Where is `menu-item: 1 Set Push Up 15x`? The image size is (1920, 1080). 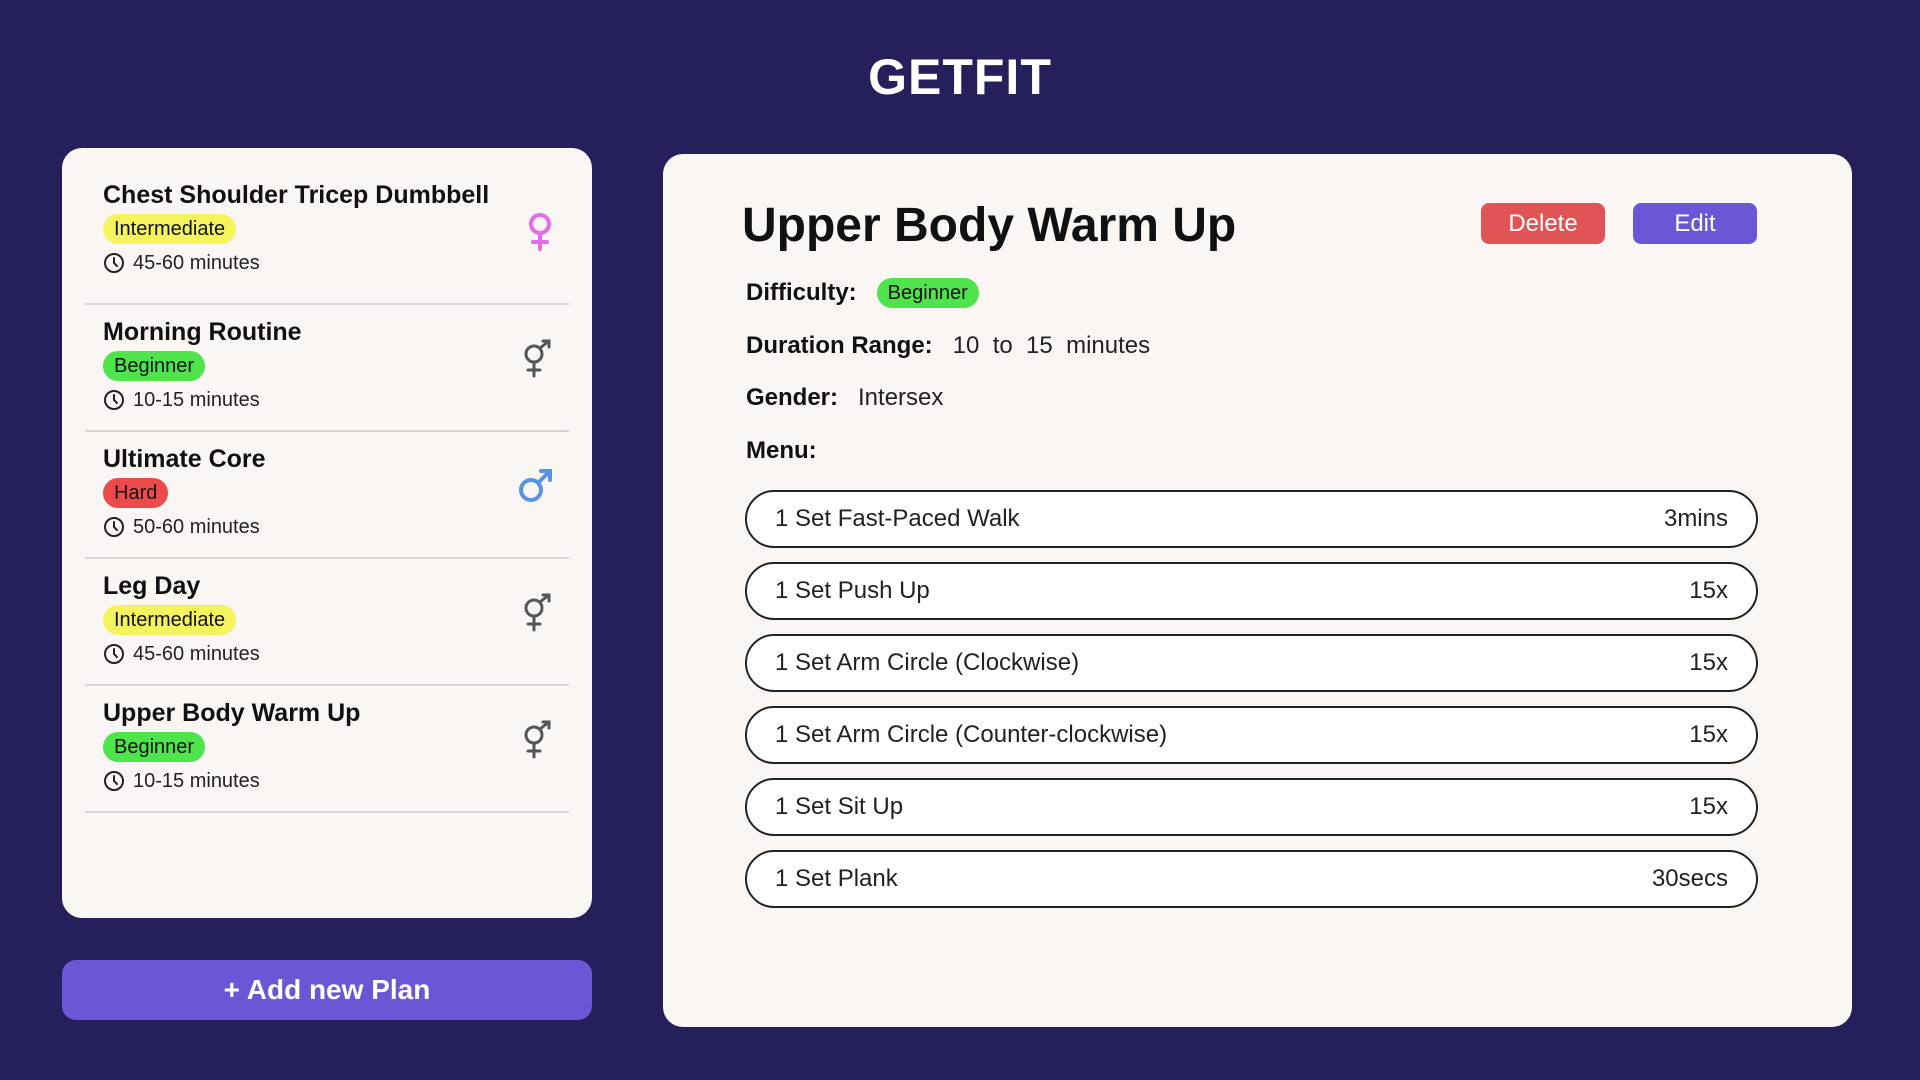
menu-item: 1 Set Push Up 15x is located at coordinates (1251, 591).